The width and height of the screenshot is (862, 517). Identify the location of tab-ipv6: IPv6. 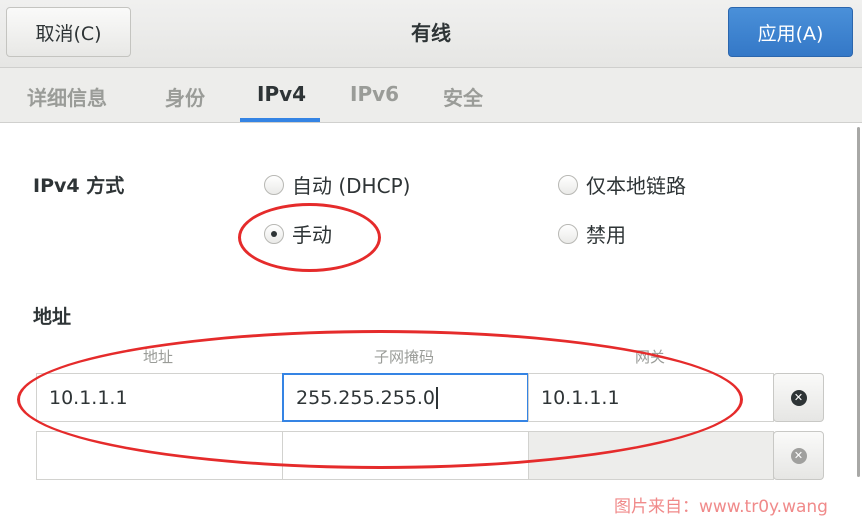
(374, 94).